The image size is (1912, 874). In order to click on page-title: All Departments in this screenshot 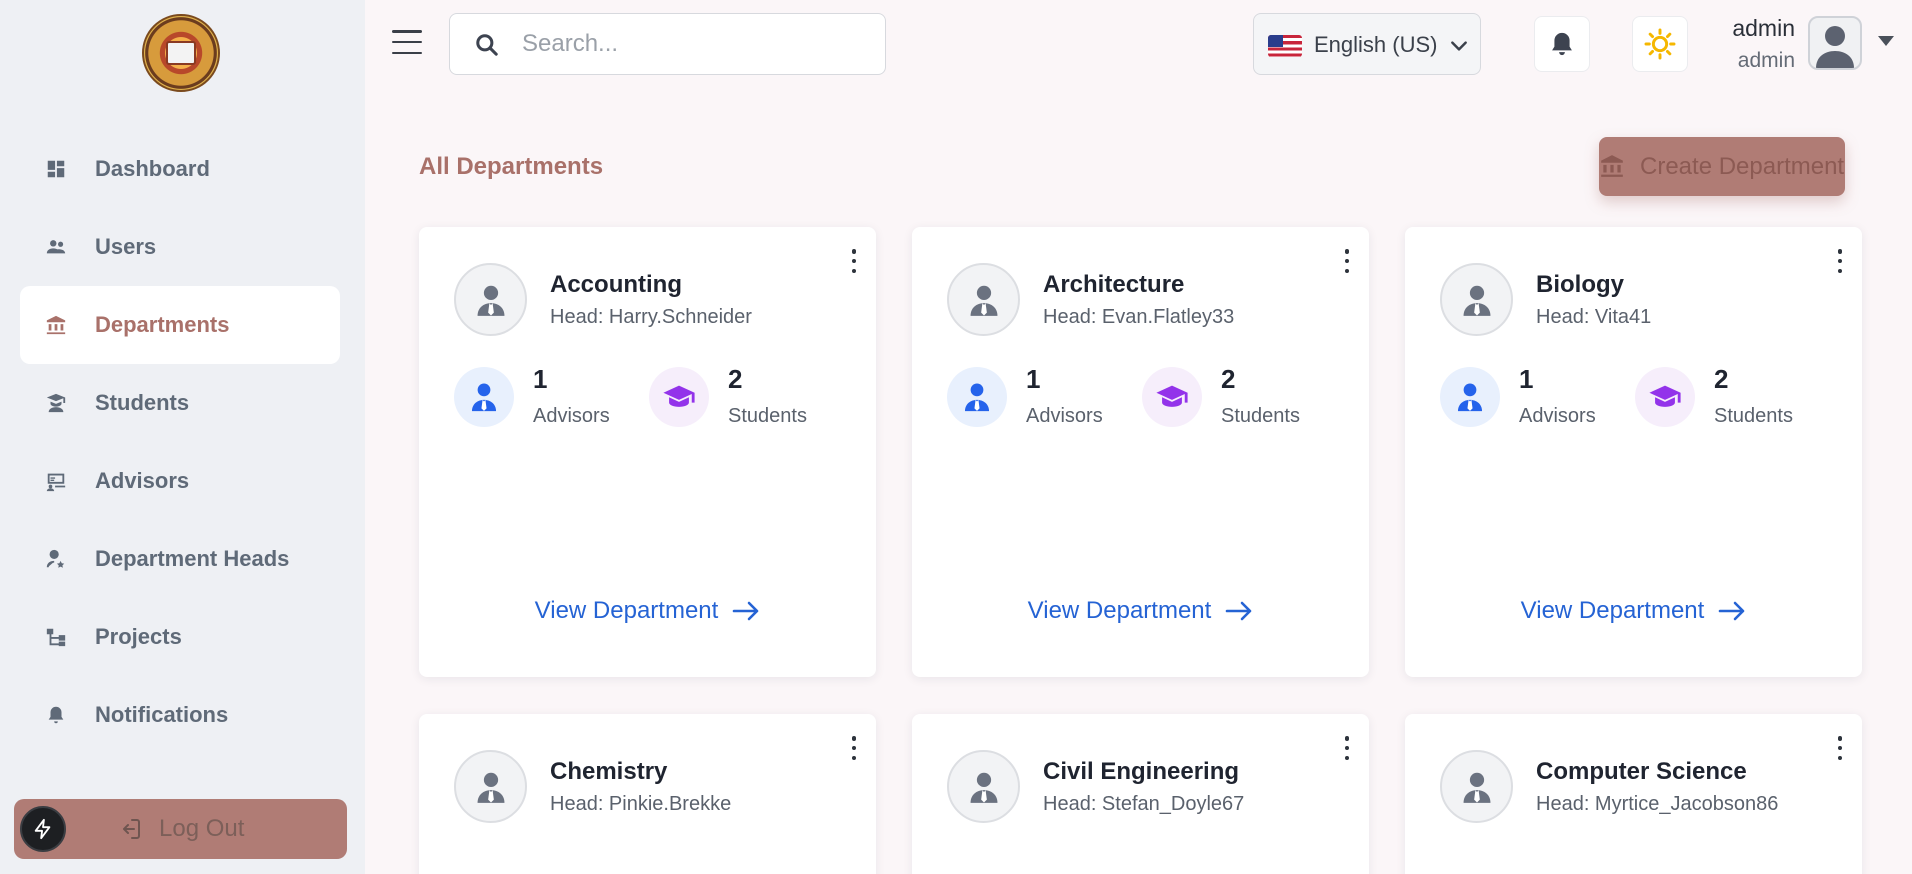, I will do `click(511, 166)`.